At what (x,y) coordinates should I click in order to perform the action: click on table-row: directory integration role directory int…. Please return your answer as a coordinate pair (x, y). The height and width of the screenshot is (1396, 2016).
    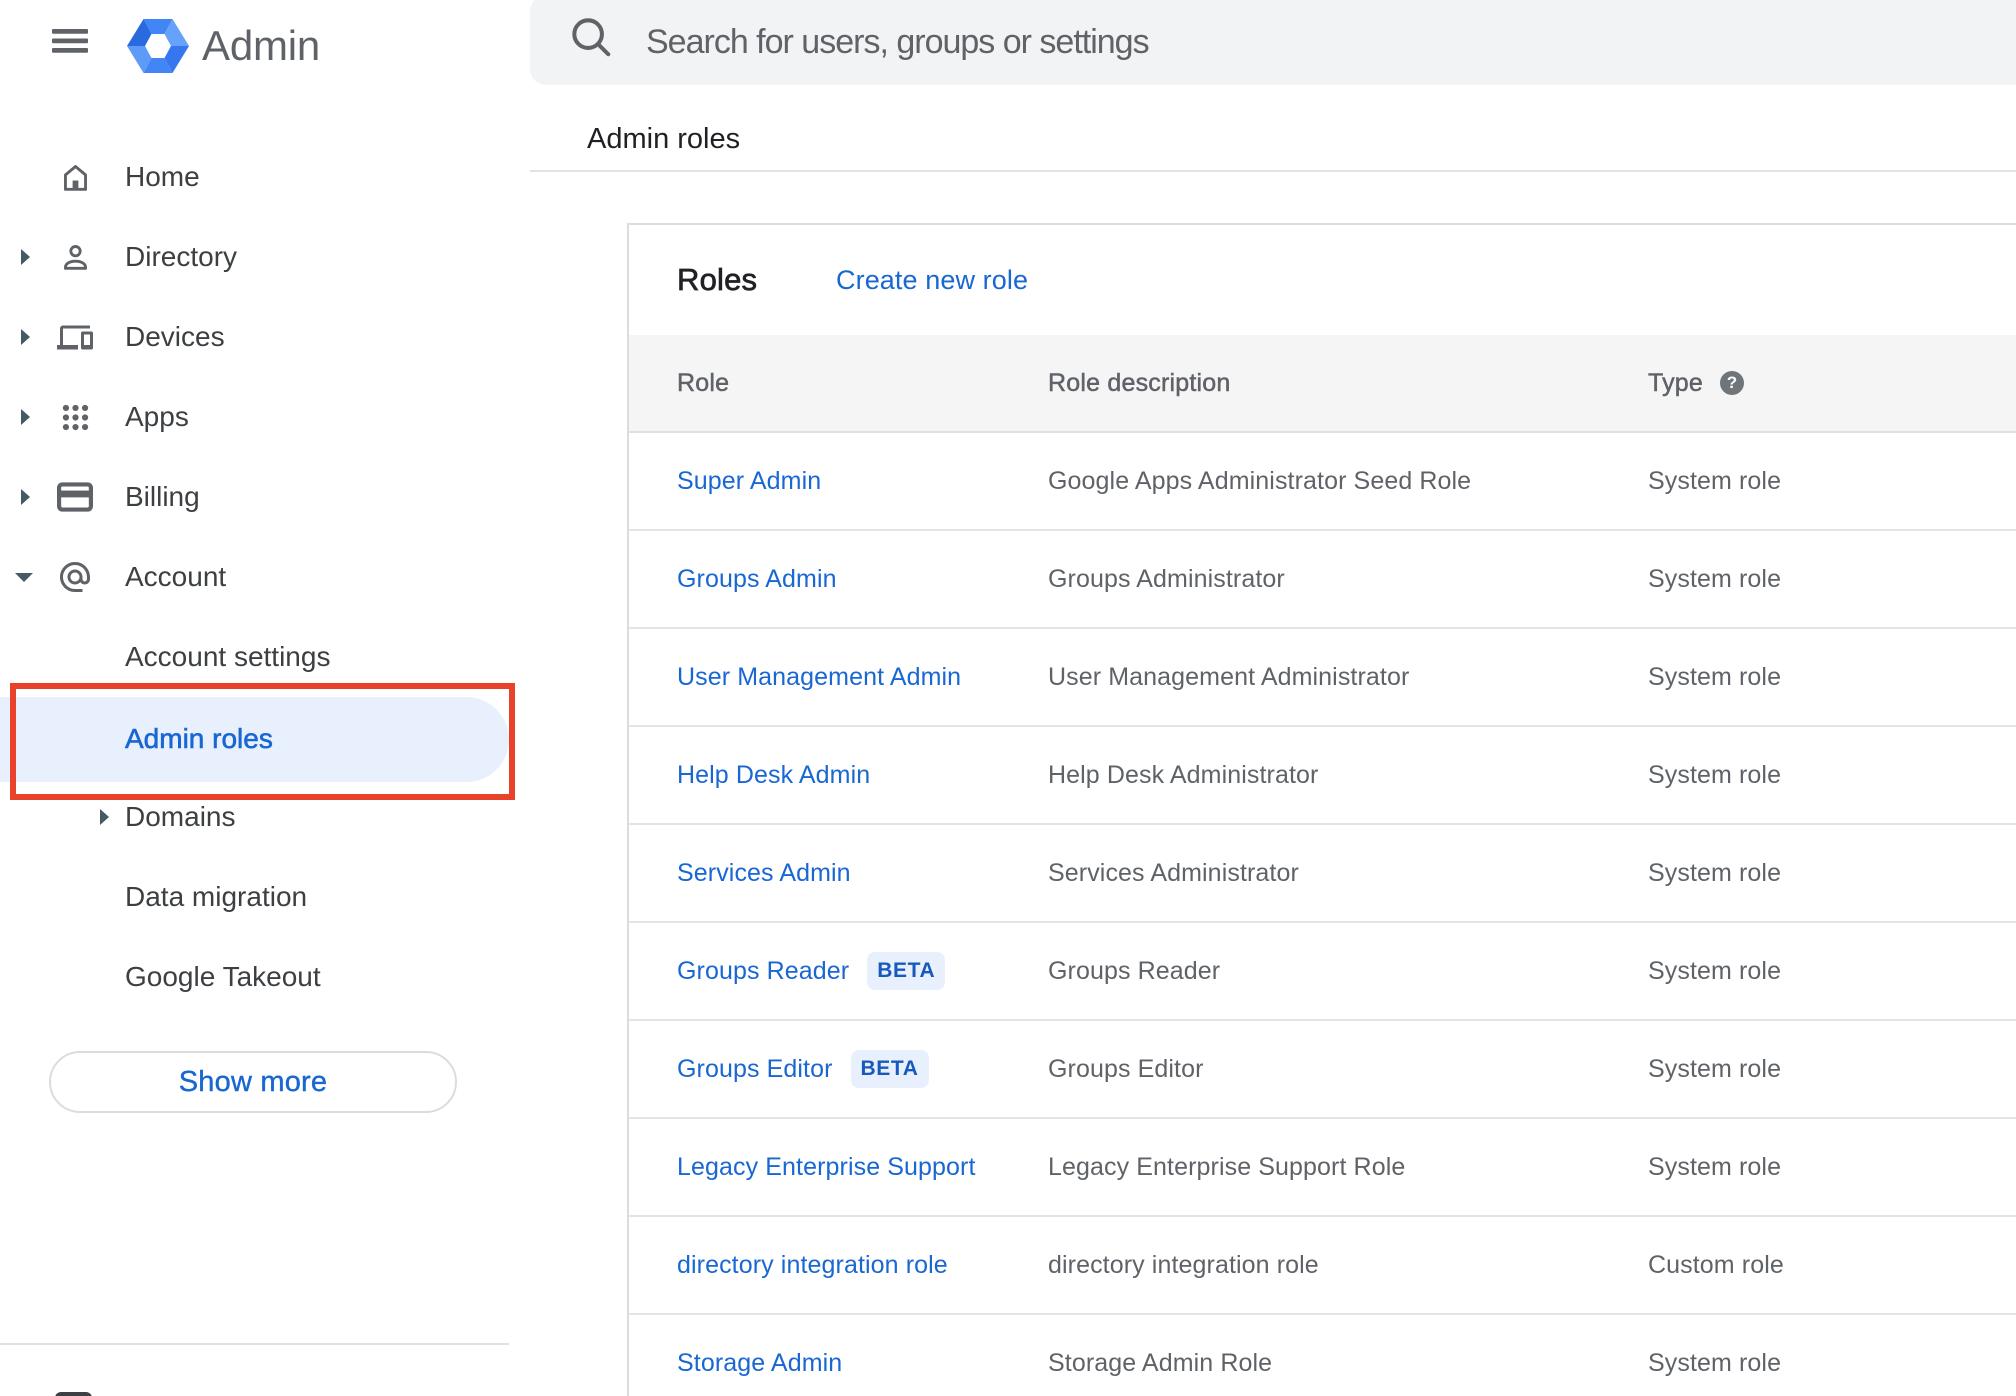
    Looking at the image, I should click on (1322, 1266).